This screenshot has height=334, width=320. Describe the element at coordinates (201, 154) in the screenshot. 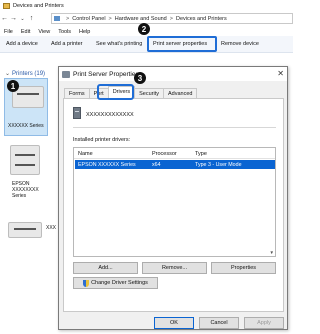

I see `column-type: Type` at that location.